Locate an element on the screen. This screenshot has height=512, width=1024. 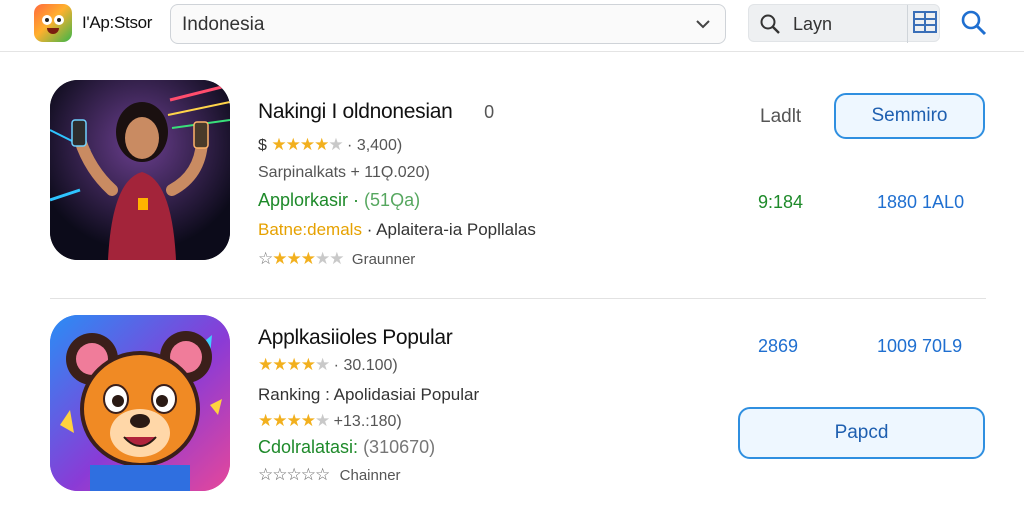
rating-line: $ ★★★★★ · 3,400) is located at coordinates (330, 145).